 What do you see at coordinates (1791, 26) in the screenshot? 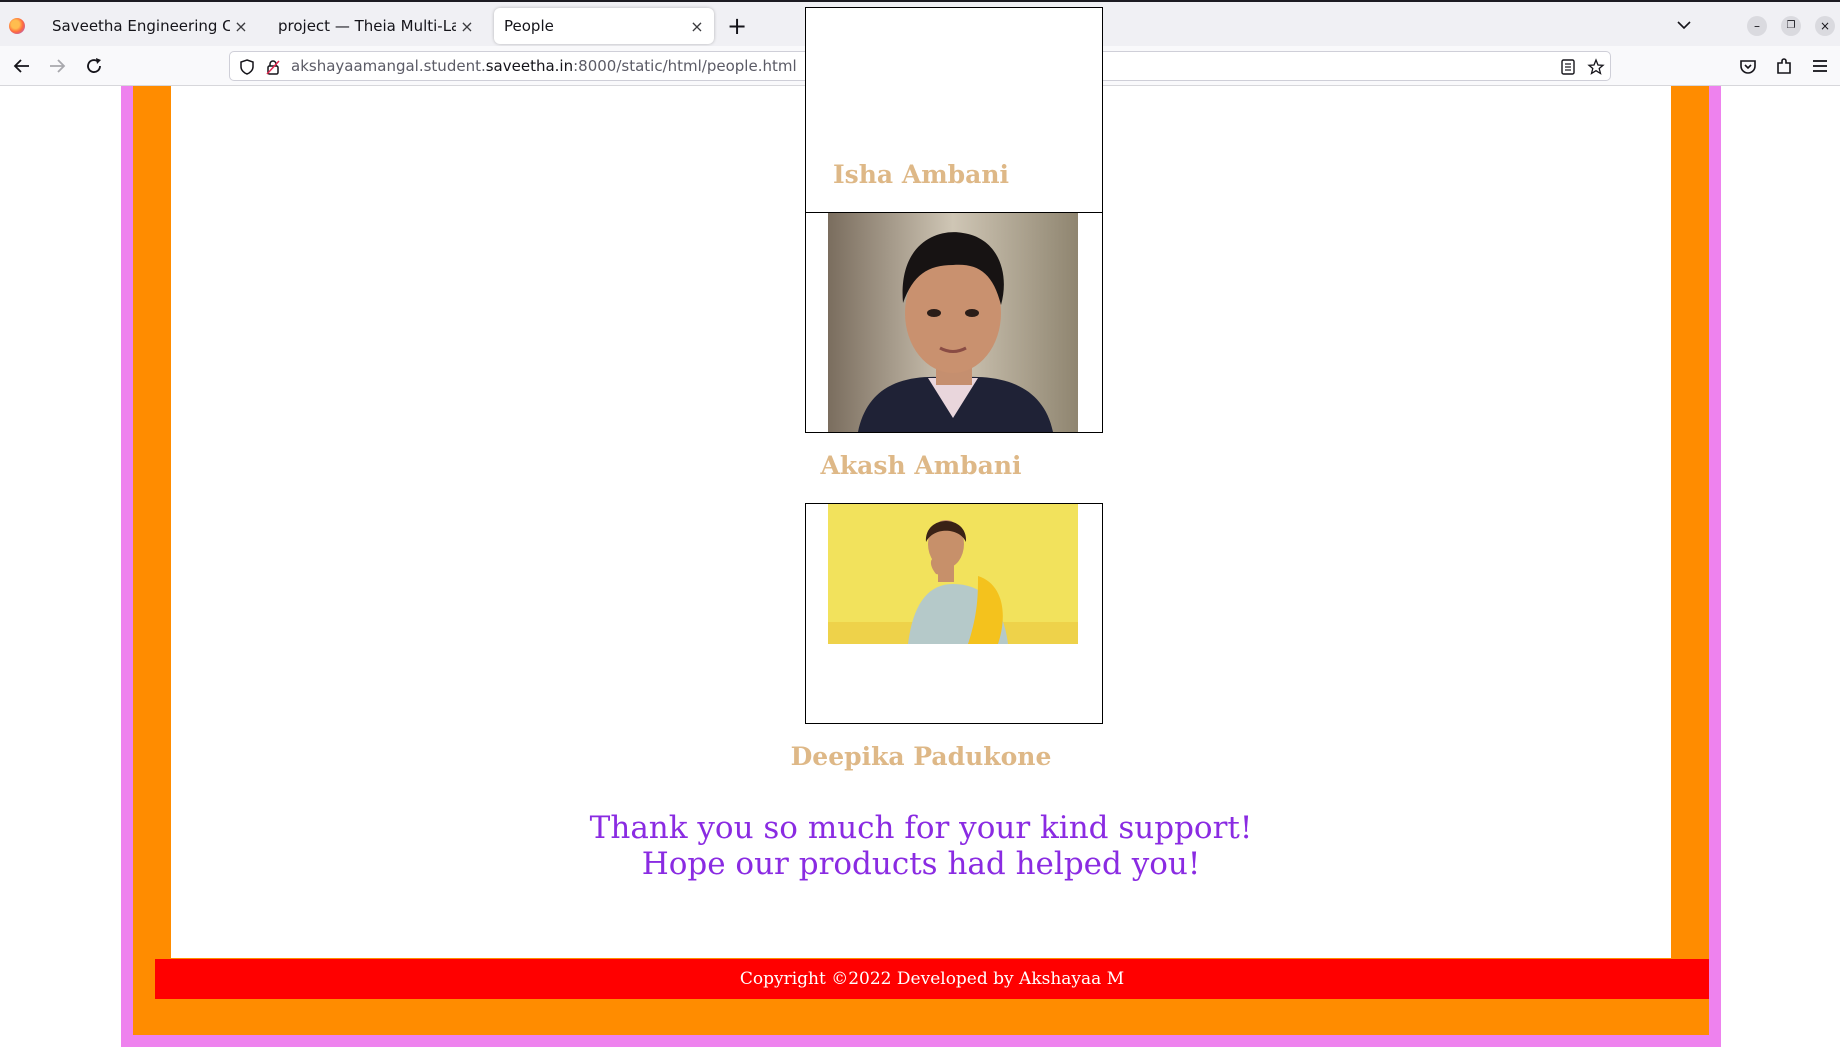
I see `restore-icon: ❐` at bounding box center [1791, 26].